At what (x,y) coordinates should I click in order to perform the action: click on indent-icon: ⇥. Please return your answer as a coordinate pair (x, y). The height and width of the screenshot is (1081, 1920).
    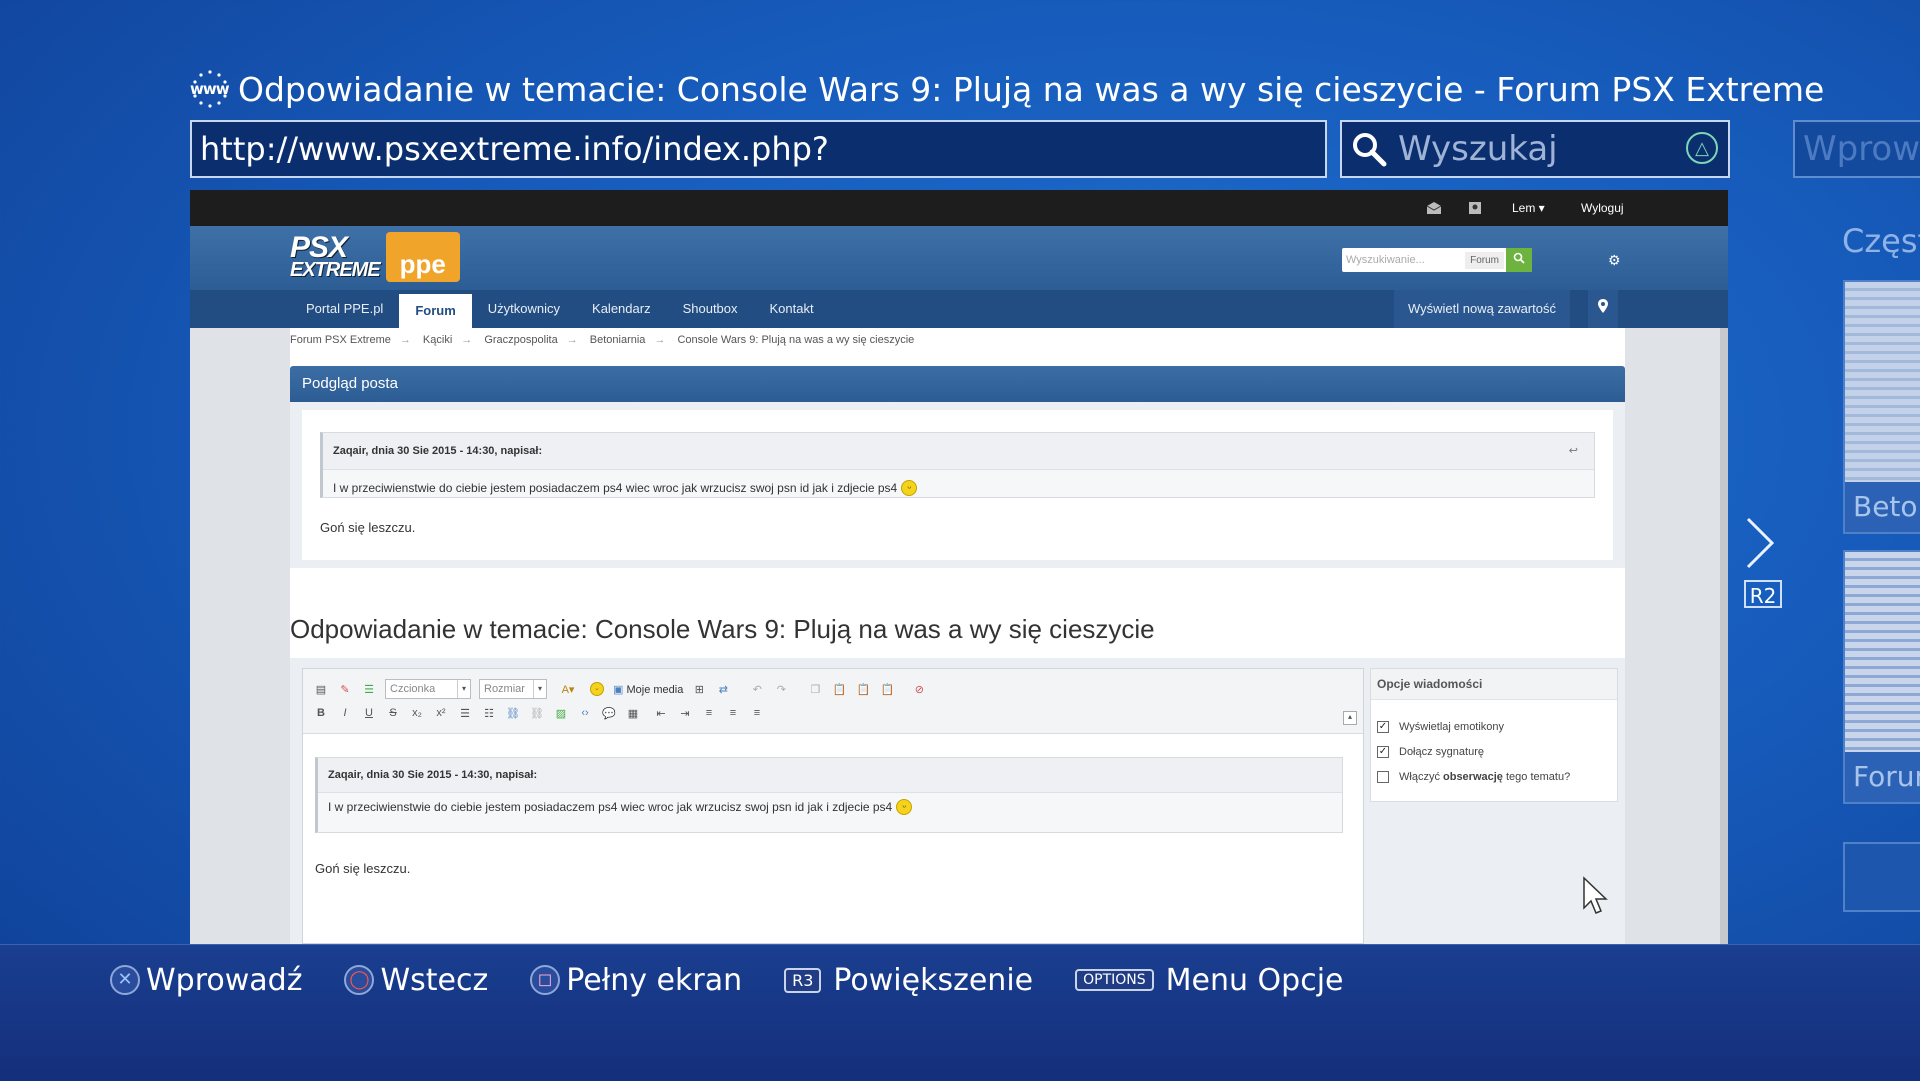
    Looking at the image, I should click on (685, 713).